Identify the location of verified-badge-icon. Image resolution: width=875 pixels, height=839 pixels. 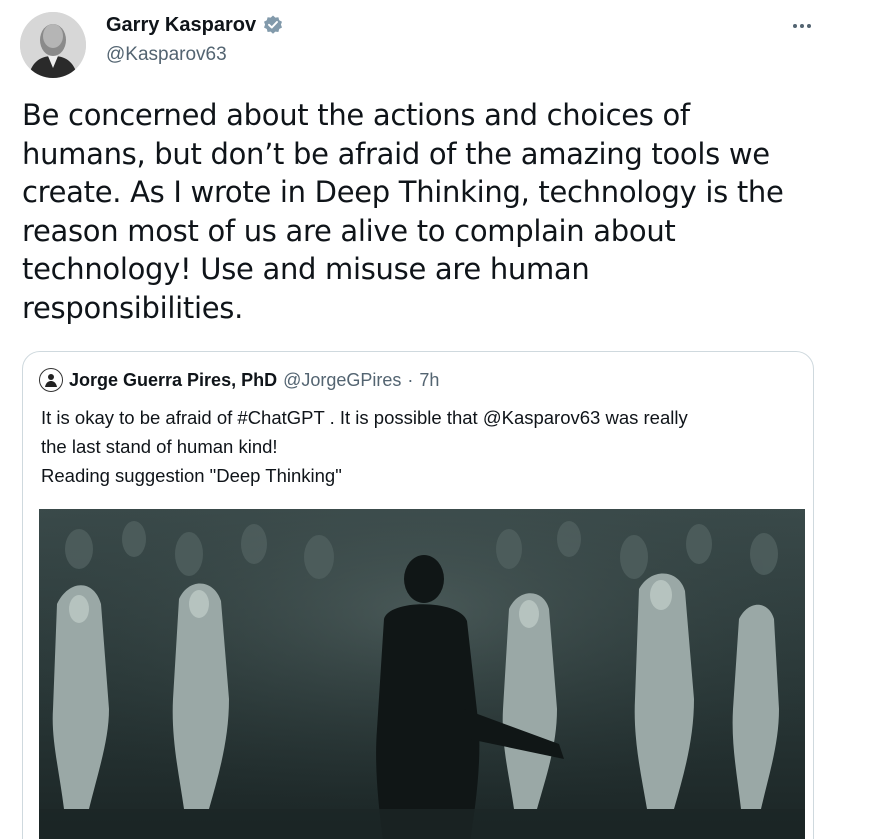
(273, 25).